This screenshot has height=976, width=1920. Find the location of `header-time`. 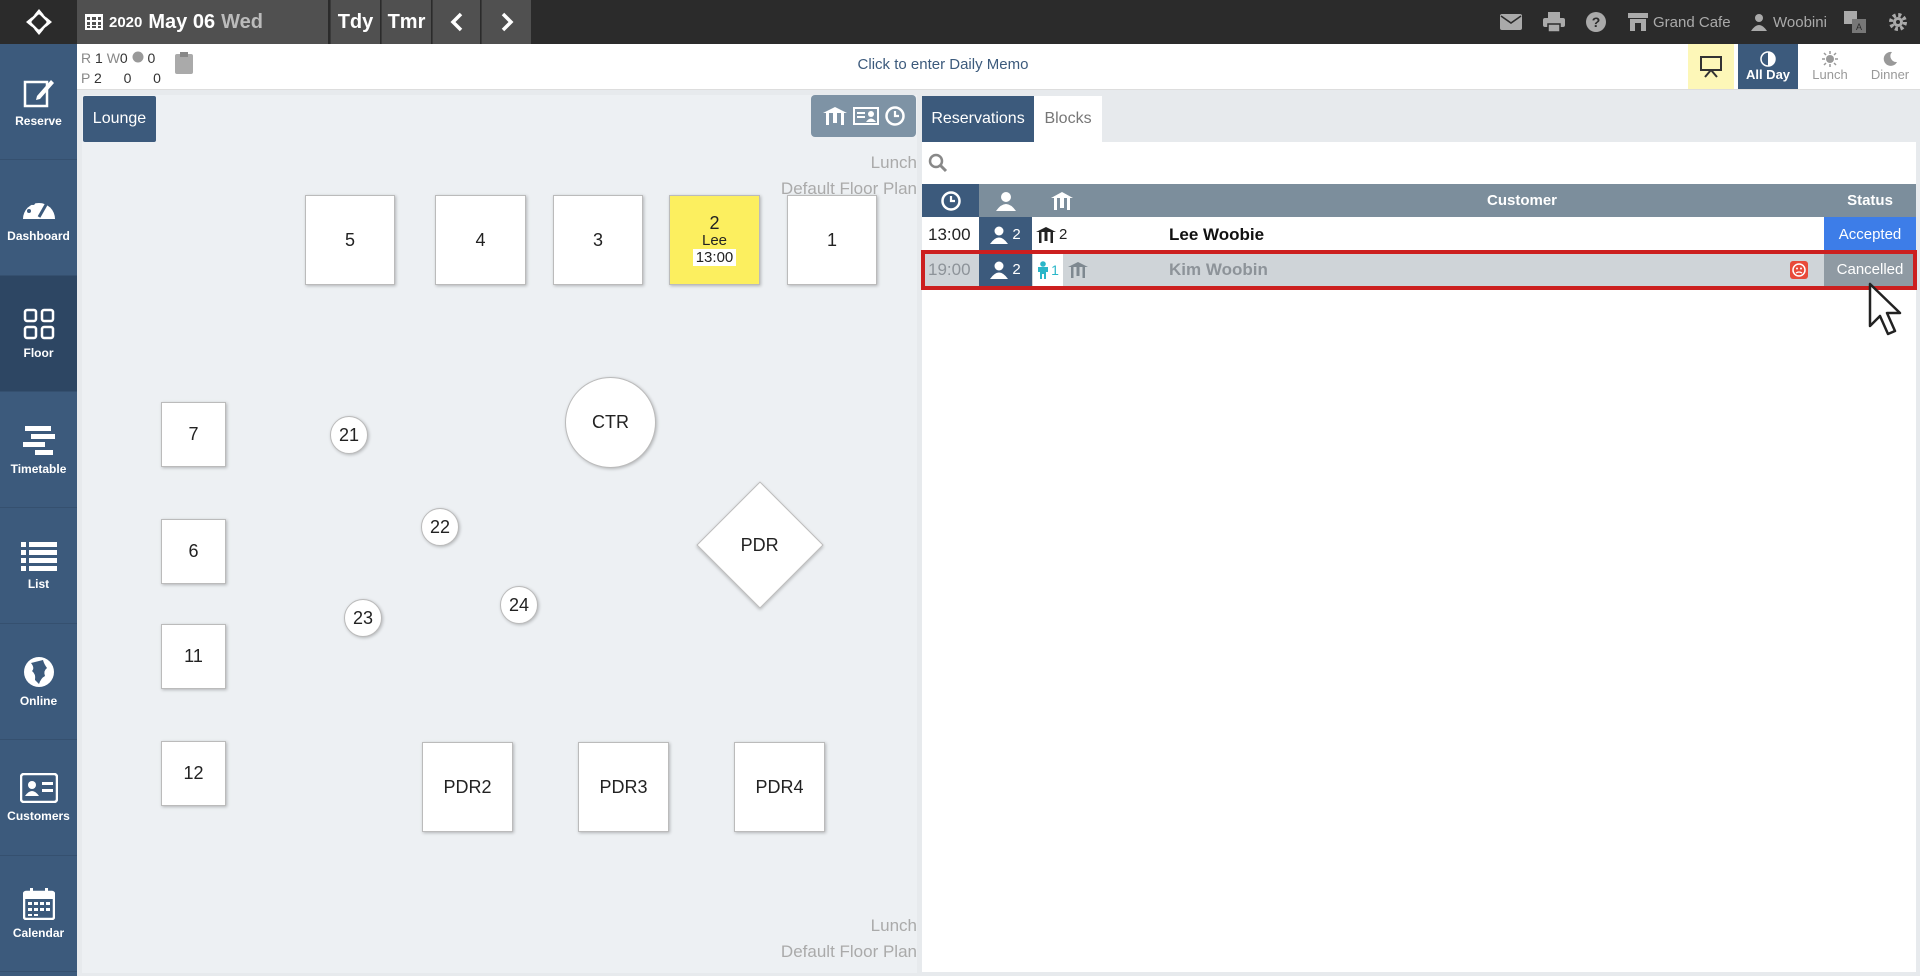

header-time is located at coordinates (950, 200).